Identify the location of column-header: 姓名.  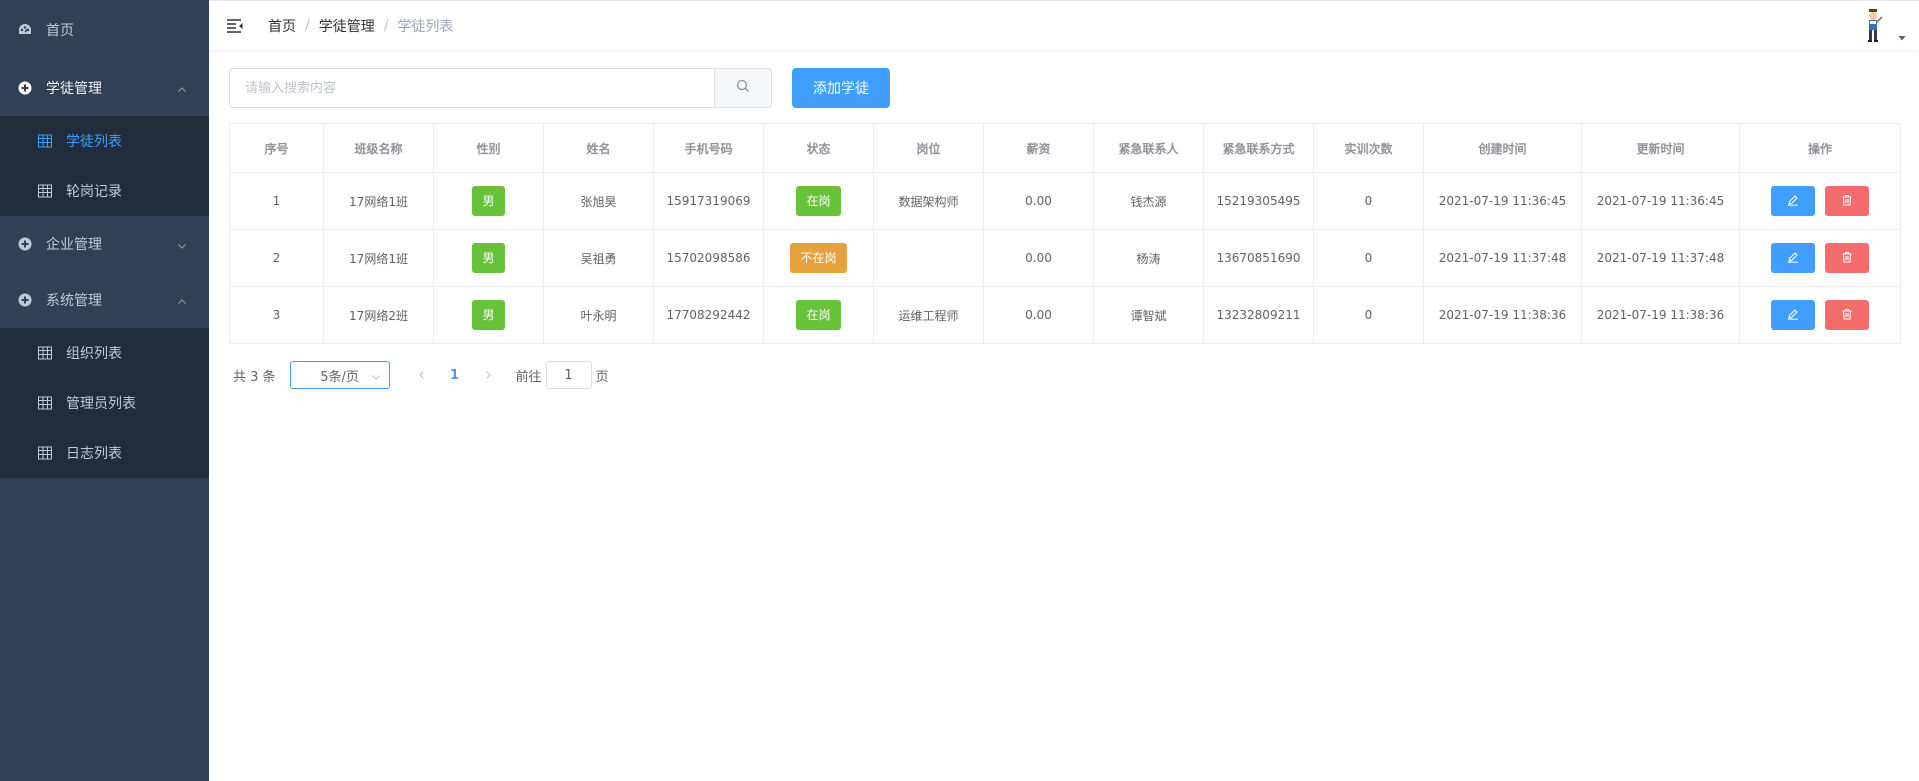
(598, 148).